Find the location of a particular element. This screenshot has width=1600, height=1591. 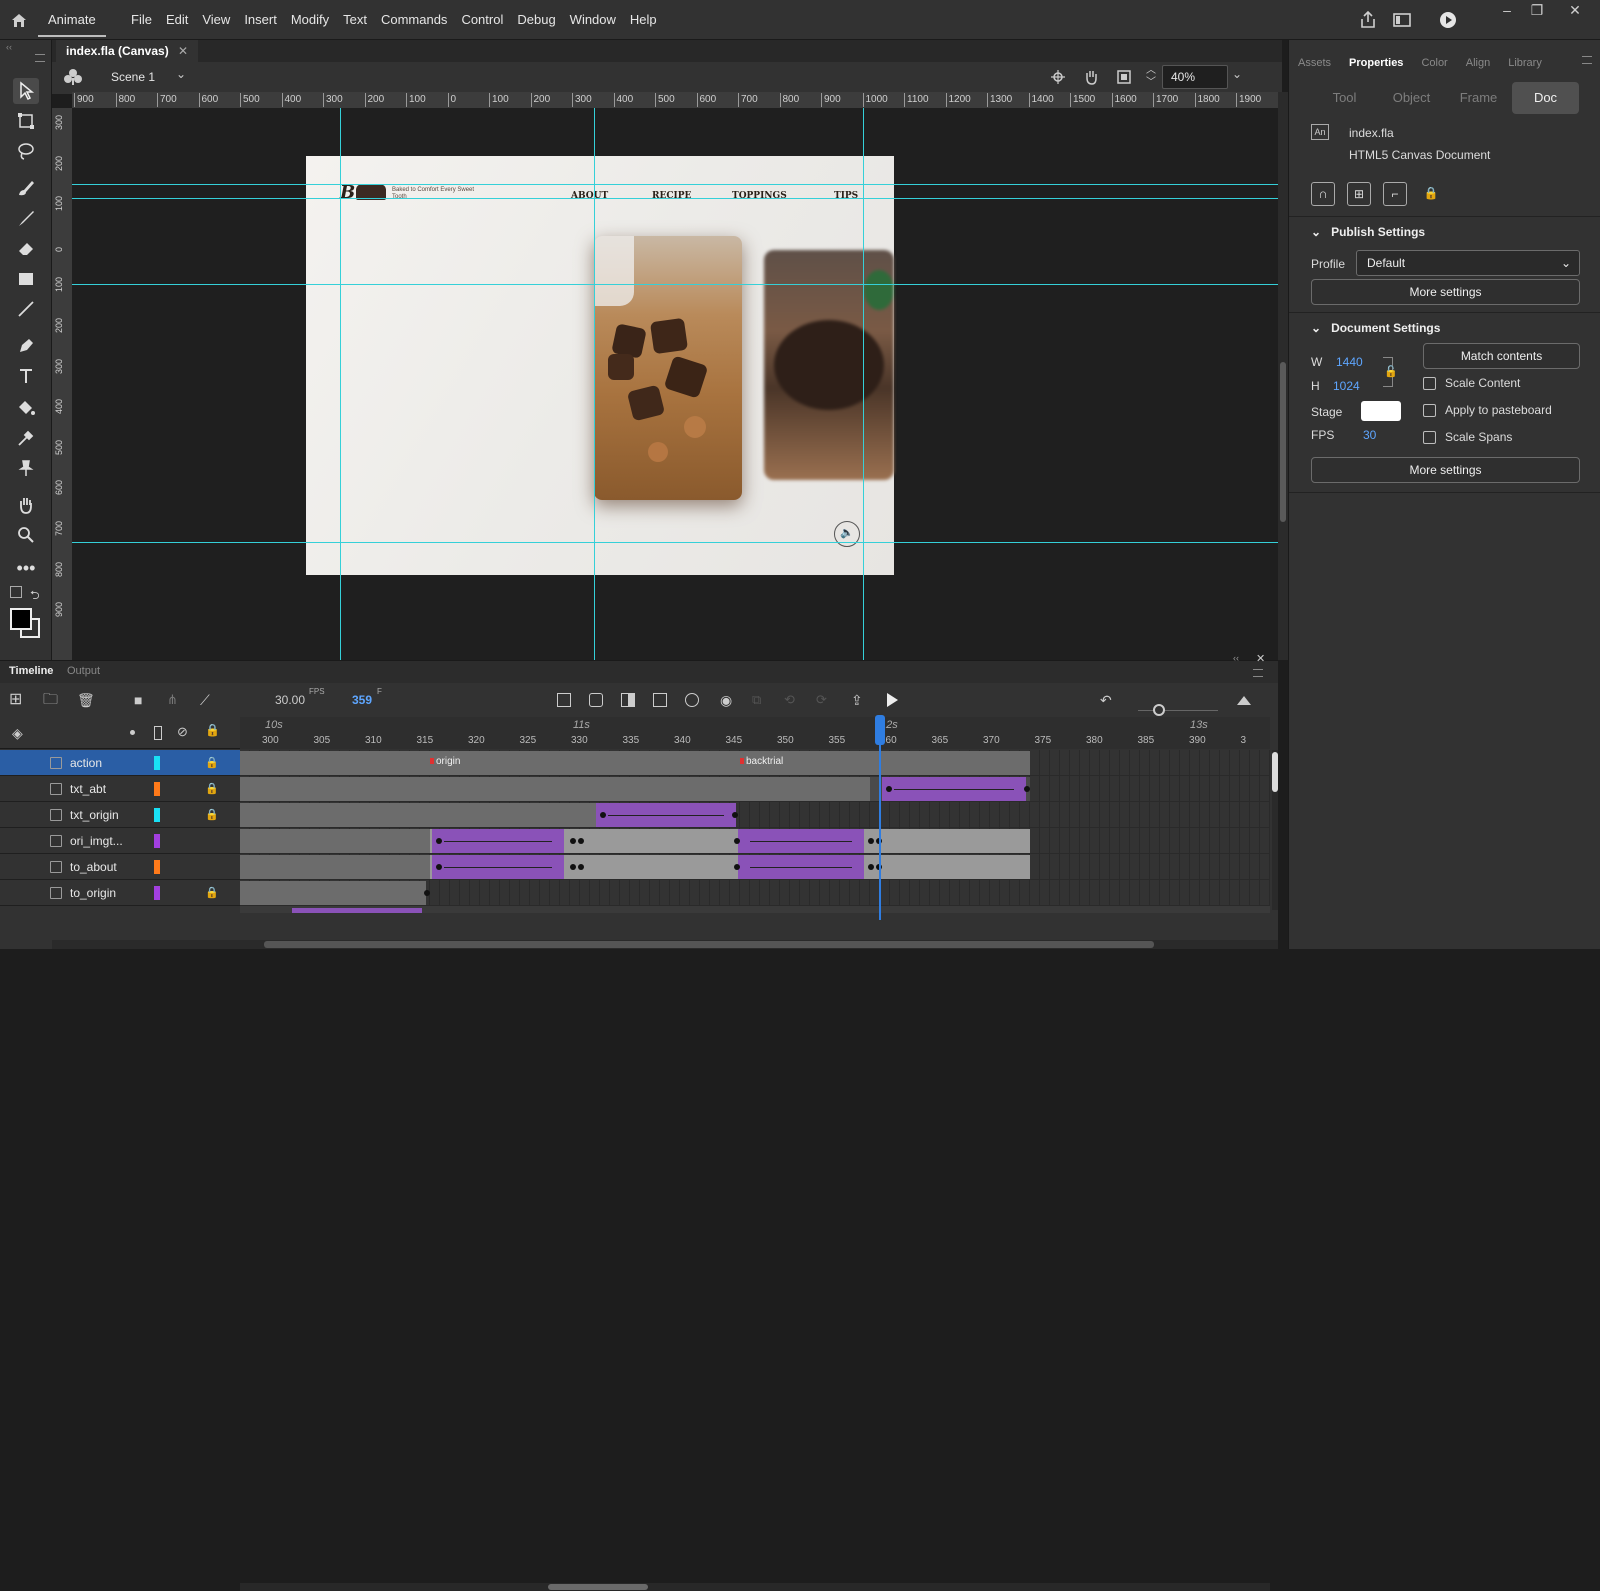

remove-tween-icon is located at coordinates (692, 700).